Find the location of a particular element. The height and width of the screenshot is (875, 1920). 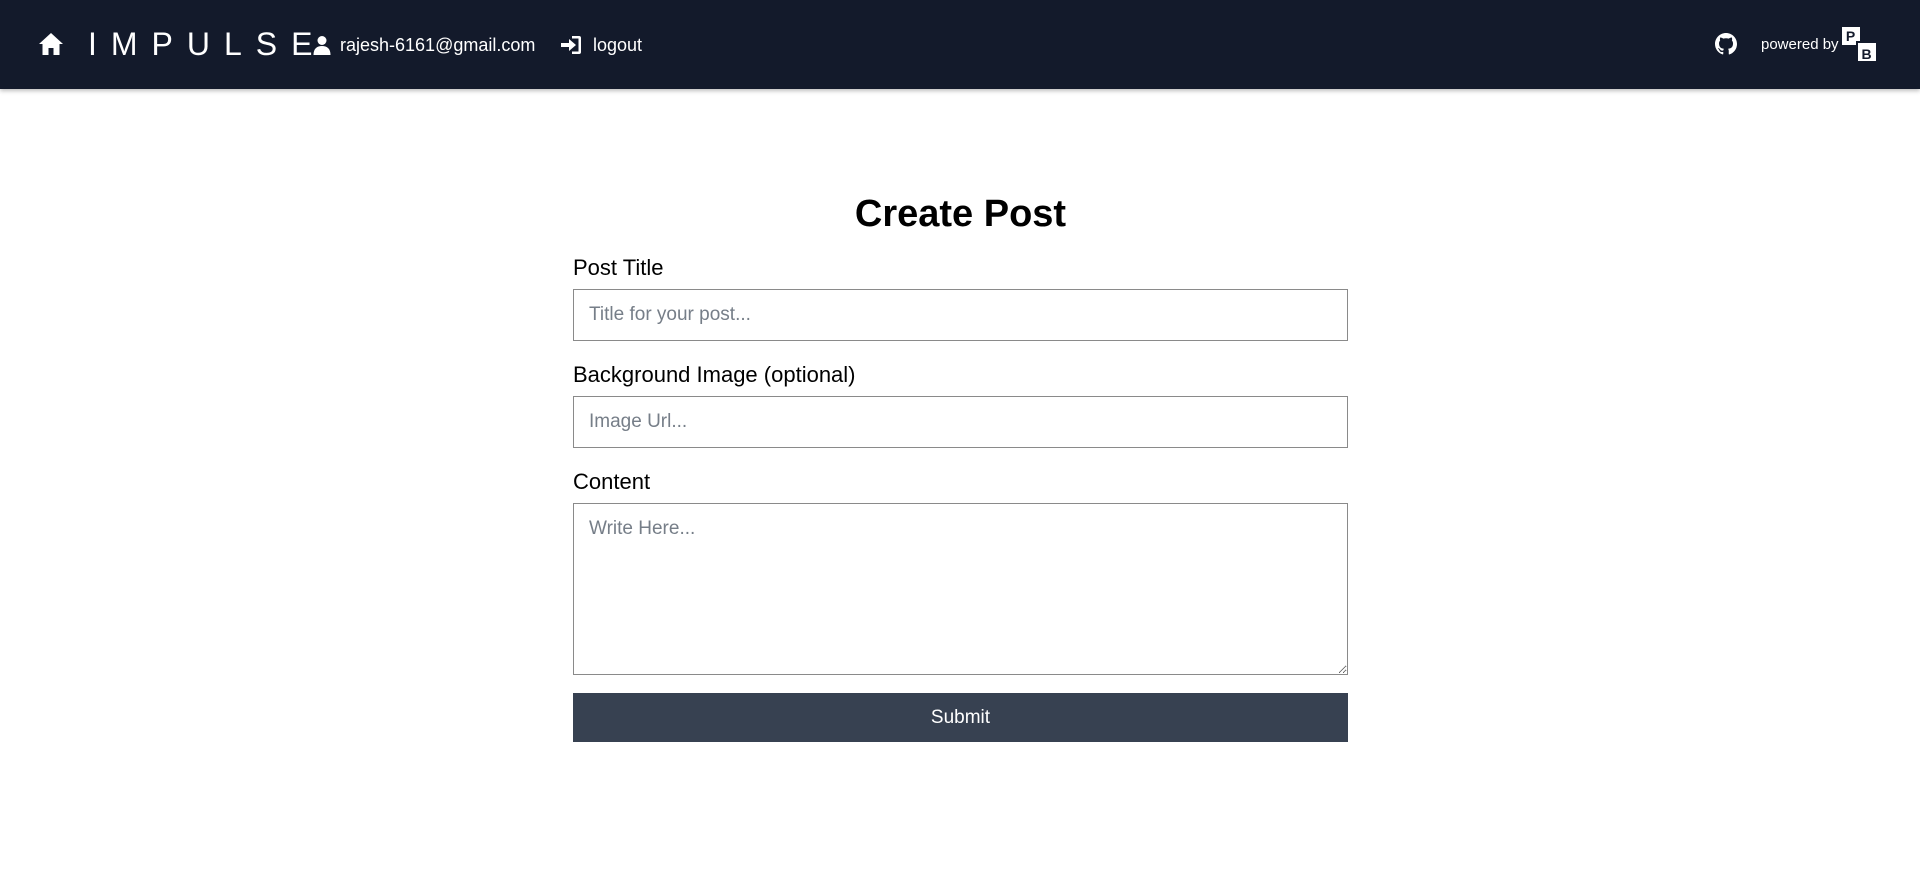

user-email-text: rajesh-6161@gmail.com is located at coordinates (438, 44).